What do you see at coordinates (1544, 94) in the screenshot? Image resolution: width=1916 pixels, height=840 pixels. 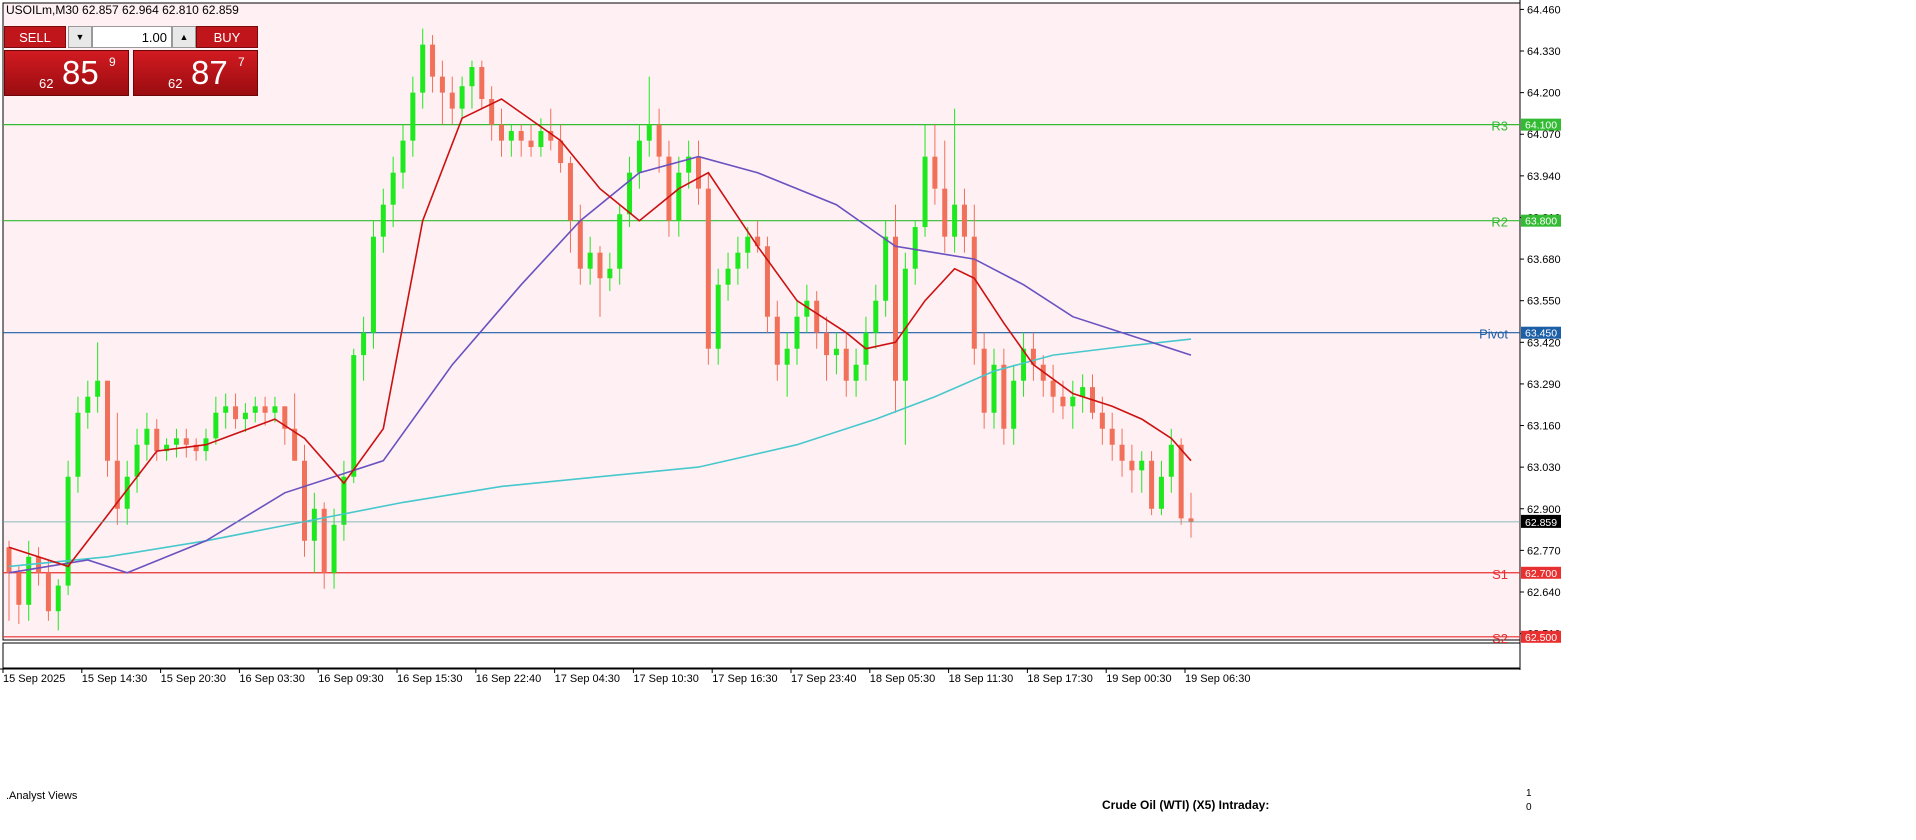 I see `y-tick-label: 64.200` at bounding box center [1544, 94].